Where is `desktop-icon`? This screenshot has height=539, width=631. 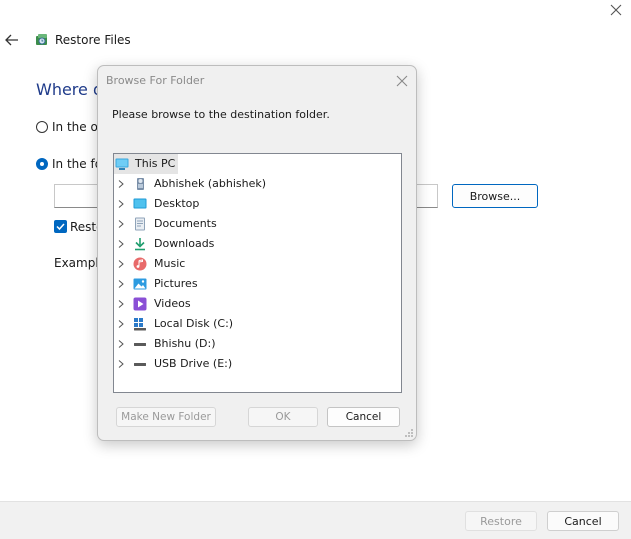 desktop-icon is located at coordinates (140, 203).